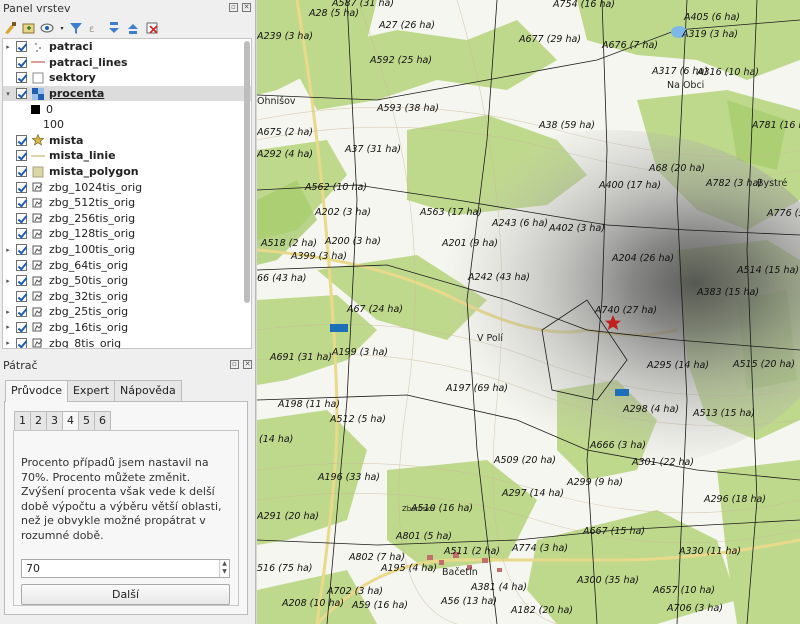  Describe the element at coordinates (125, 594) in the screenshot. I see `next-button: Další` at that location.